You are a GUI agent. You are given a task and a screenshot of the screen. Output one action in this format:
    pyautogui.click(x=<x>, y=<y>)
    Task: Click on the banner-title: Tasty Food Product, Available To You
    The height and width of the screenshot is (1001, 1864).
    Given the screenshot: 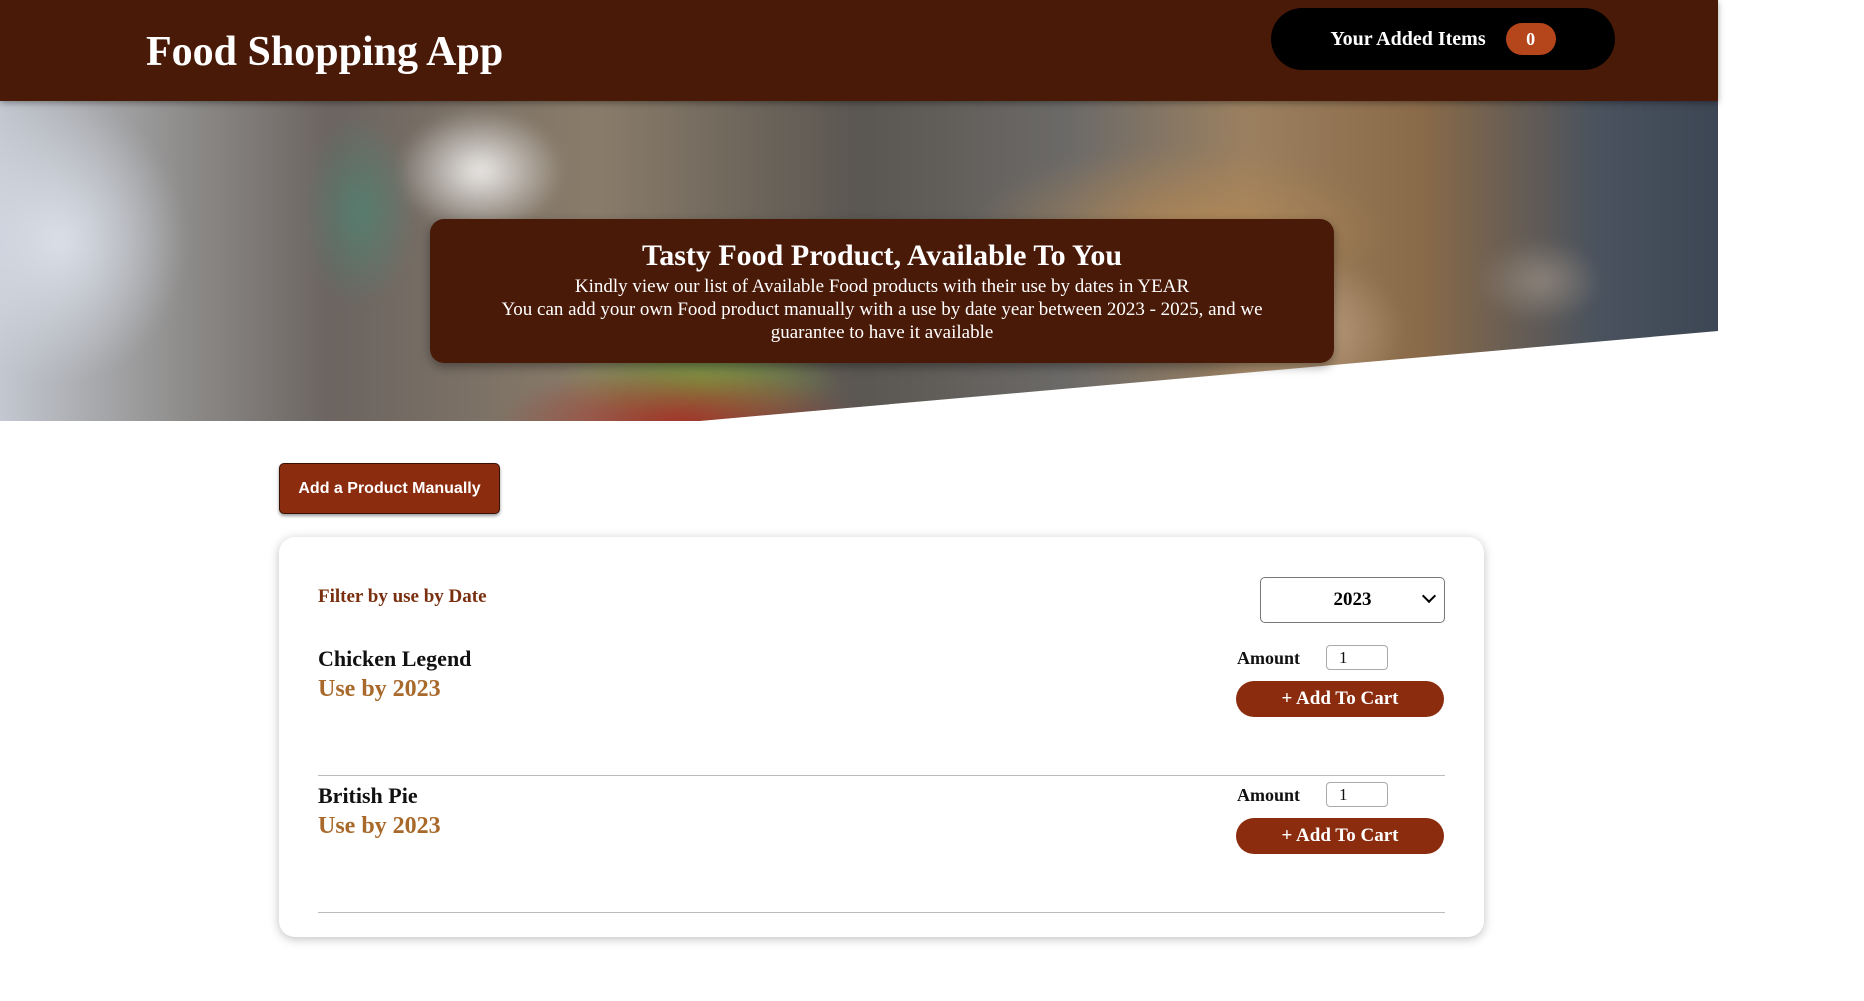 What is the action you would take?
    pyautogui.click(x=882, y=255)
    